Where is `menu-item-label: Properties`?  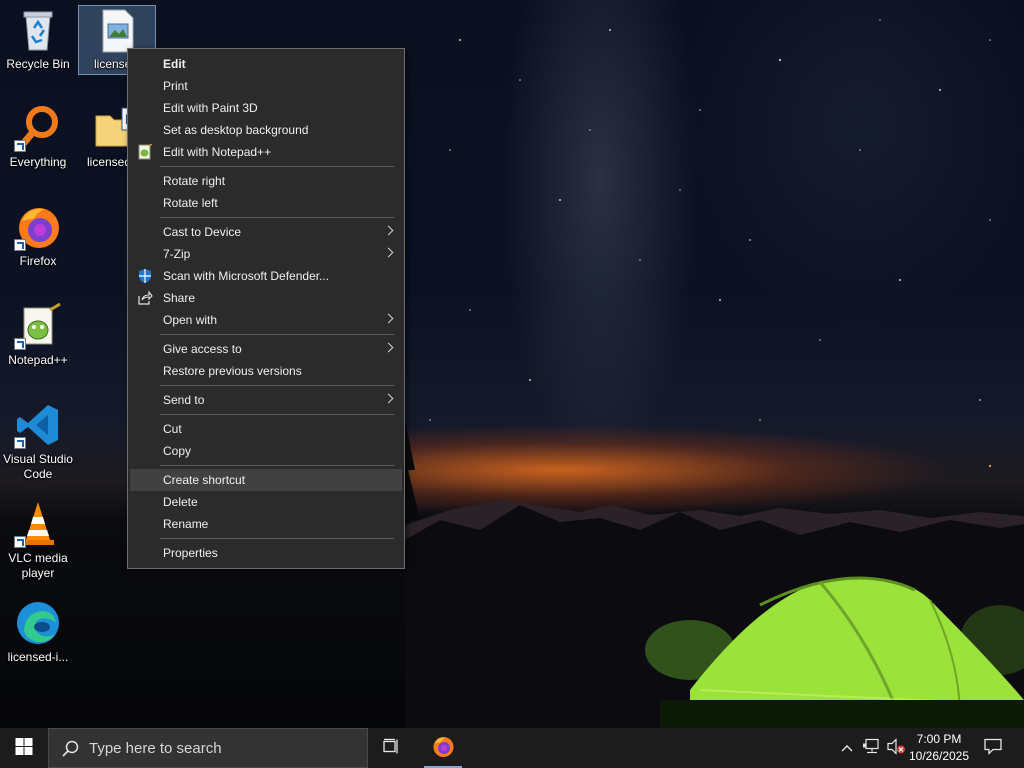 menu-item-label: Properties is located at coordinates (190, 553).